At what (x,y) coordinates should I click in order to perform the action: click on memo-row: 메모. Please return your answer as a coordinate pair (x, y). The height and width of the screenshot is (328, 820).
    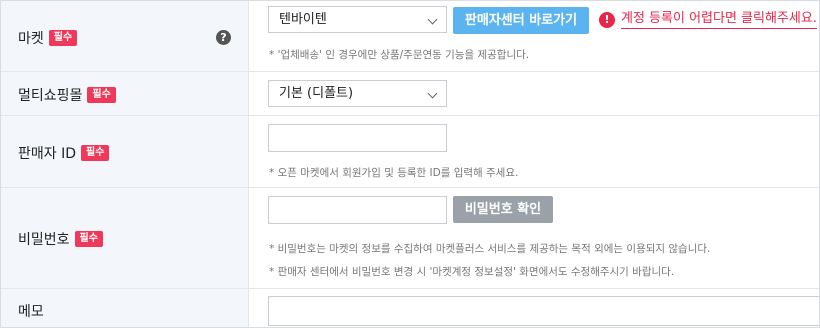
    Looking at the image, I should click on (410, 308).